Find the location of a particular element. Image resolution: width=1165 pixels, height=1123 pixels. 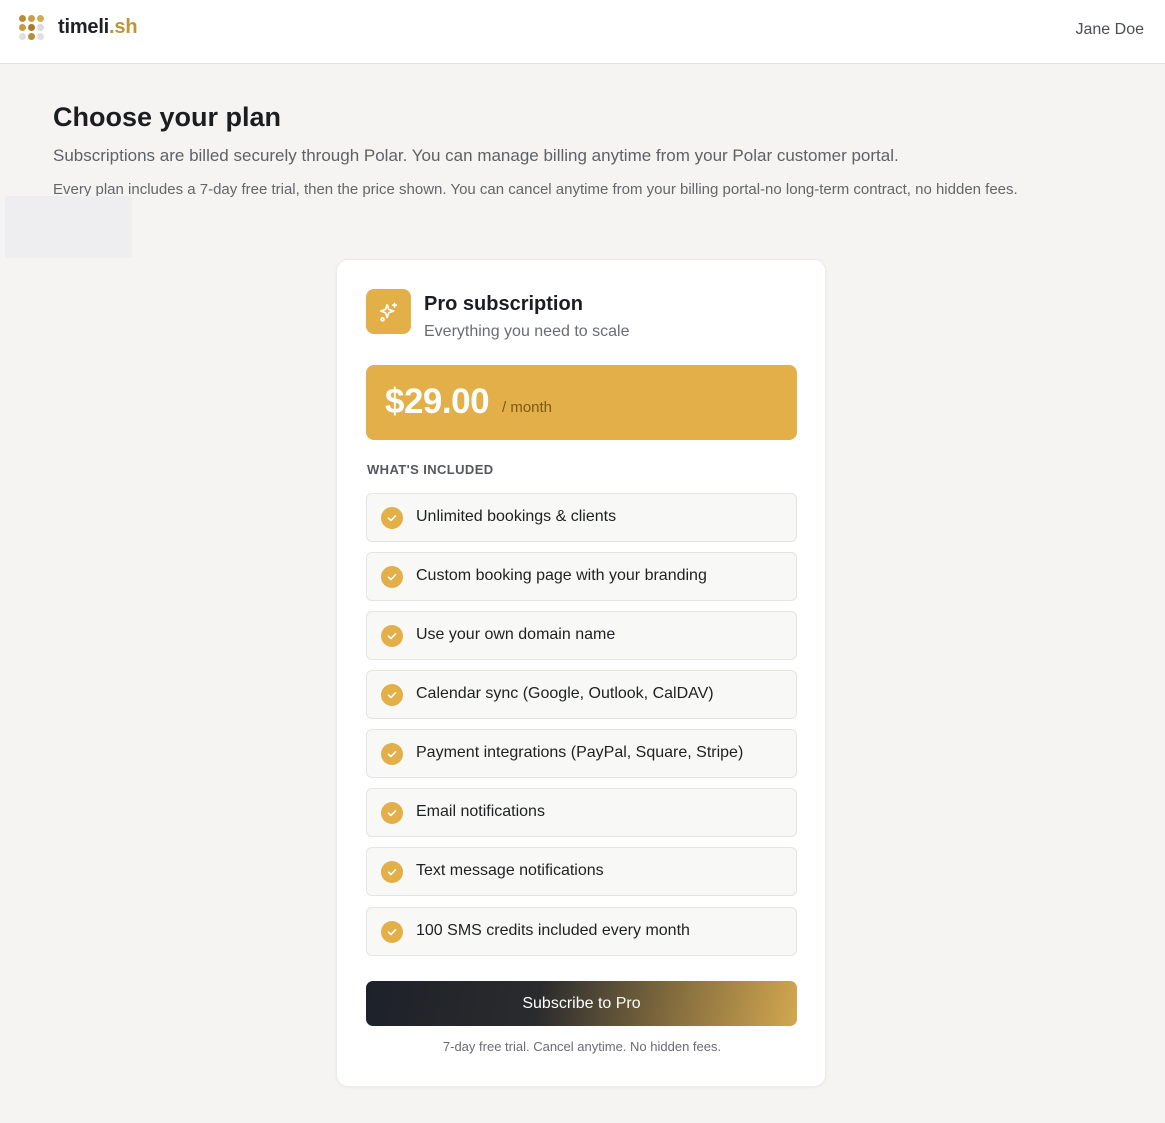

plan-name: Pro subscription is located at coordinates (503, 304).